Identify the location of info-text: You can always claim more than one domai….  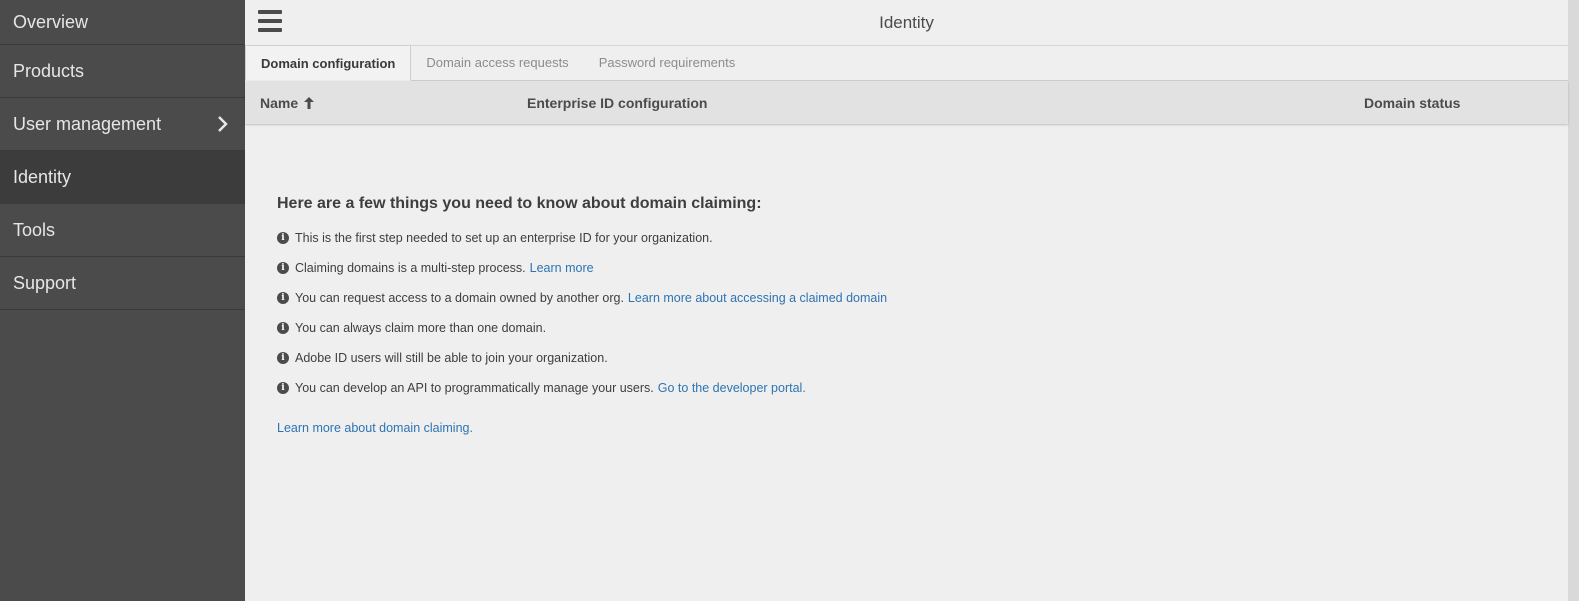
(421, 328).